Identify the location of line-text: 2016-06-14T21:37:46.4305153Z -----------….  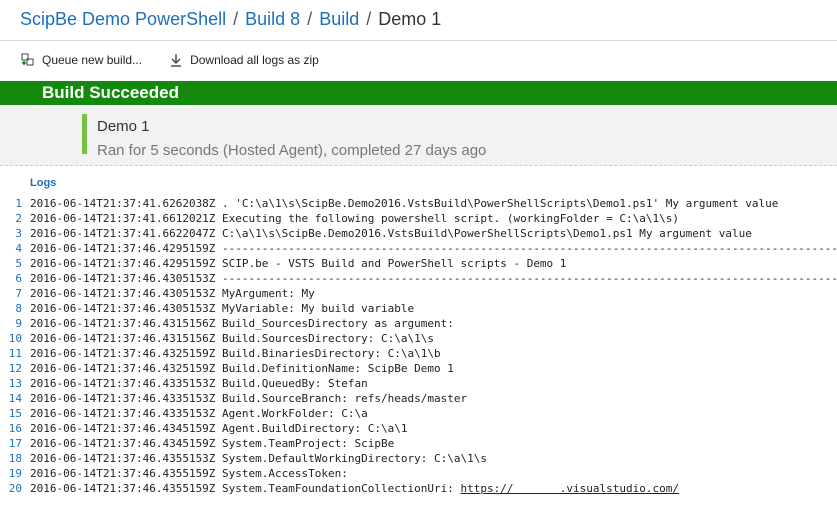
(433, 278).